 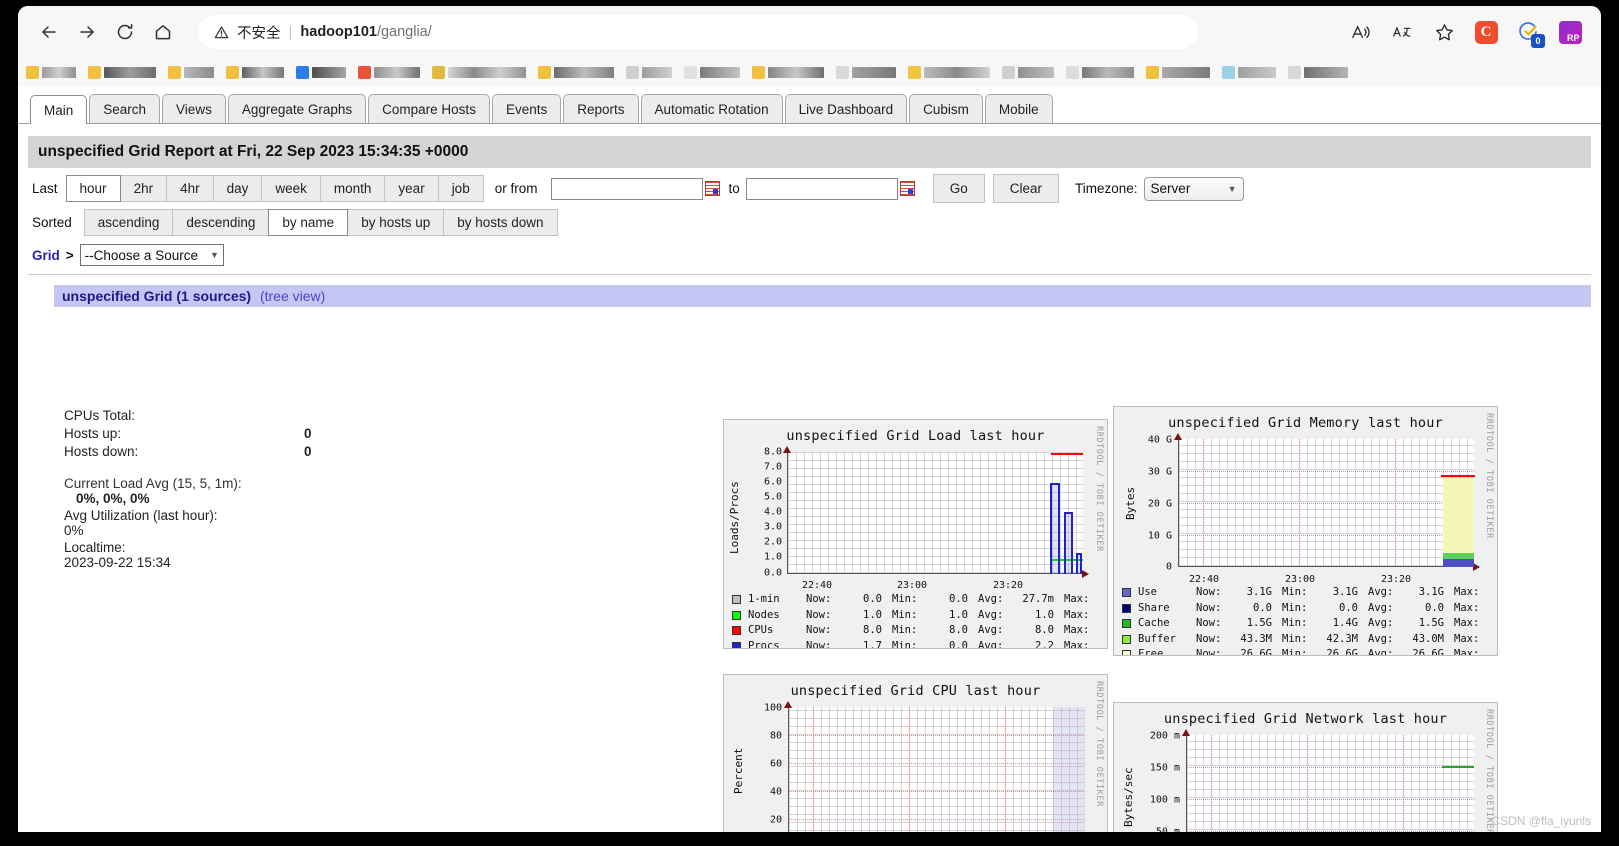 What do you see at coordinates (526, 108) in the screenshot?
I see `tab-events: Events` at bounding box center [526, 108].